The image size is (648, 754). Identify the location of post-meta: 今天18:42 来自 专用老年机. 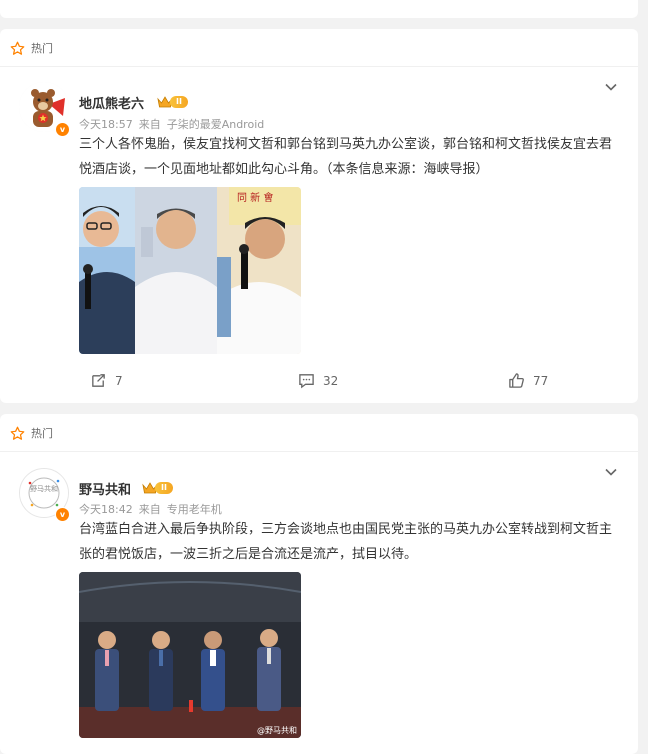
(153, 509).